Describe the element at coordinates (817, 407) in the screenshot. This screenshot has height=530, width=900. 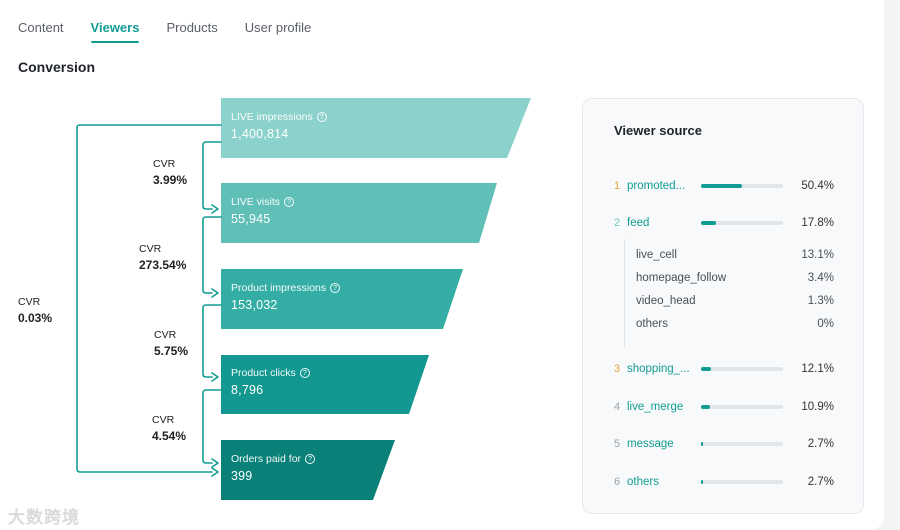
I see `source-pct: 10.9%` at that location.